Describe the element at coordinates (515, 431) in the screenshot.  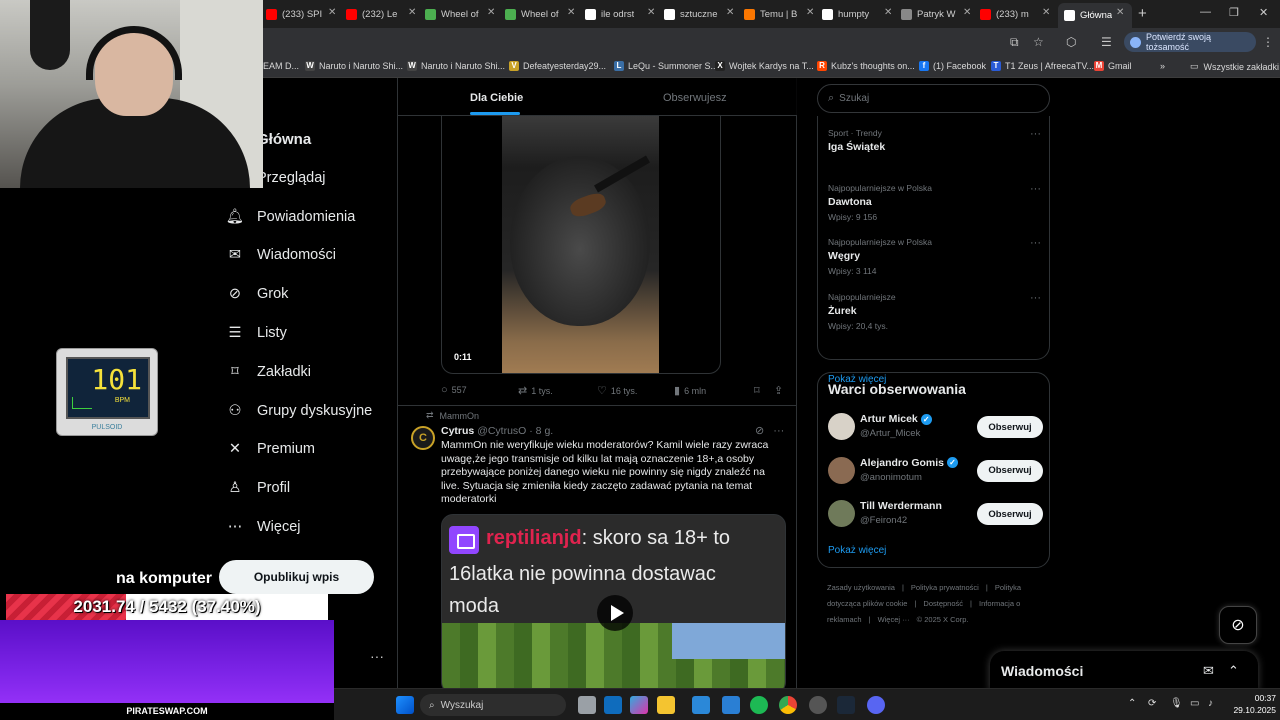
I see `author-handle: @CytrusO · 8 g.` at that location.